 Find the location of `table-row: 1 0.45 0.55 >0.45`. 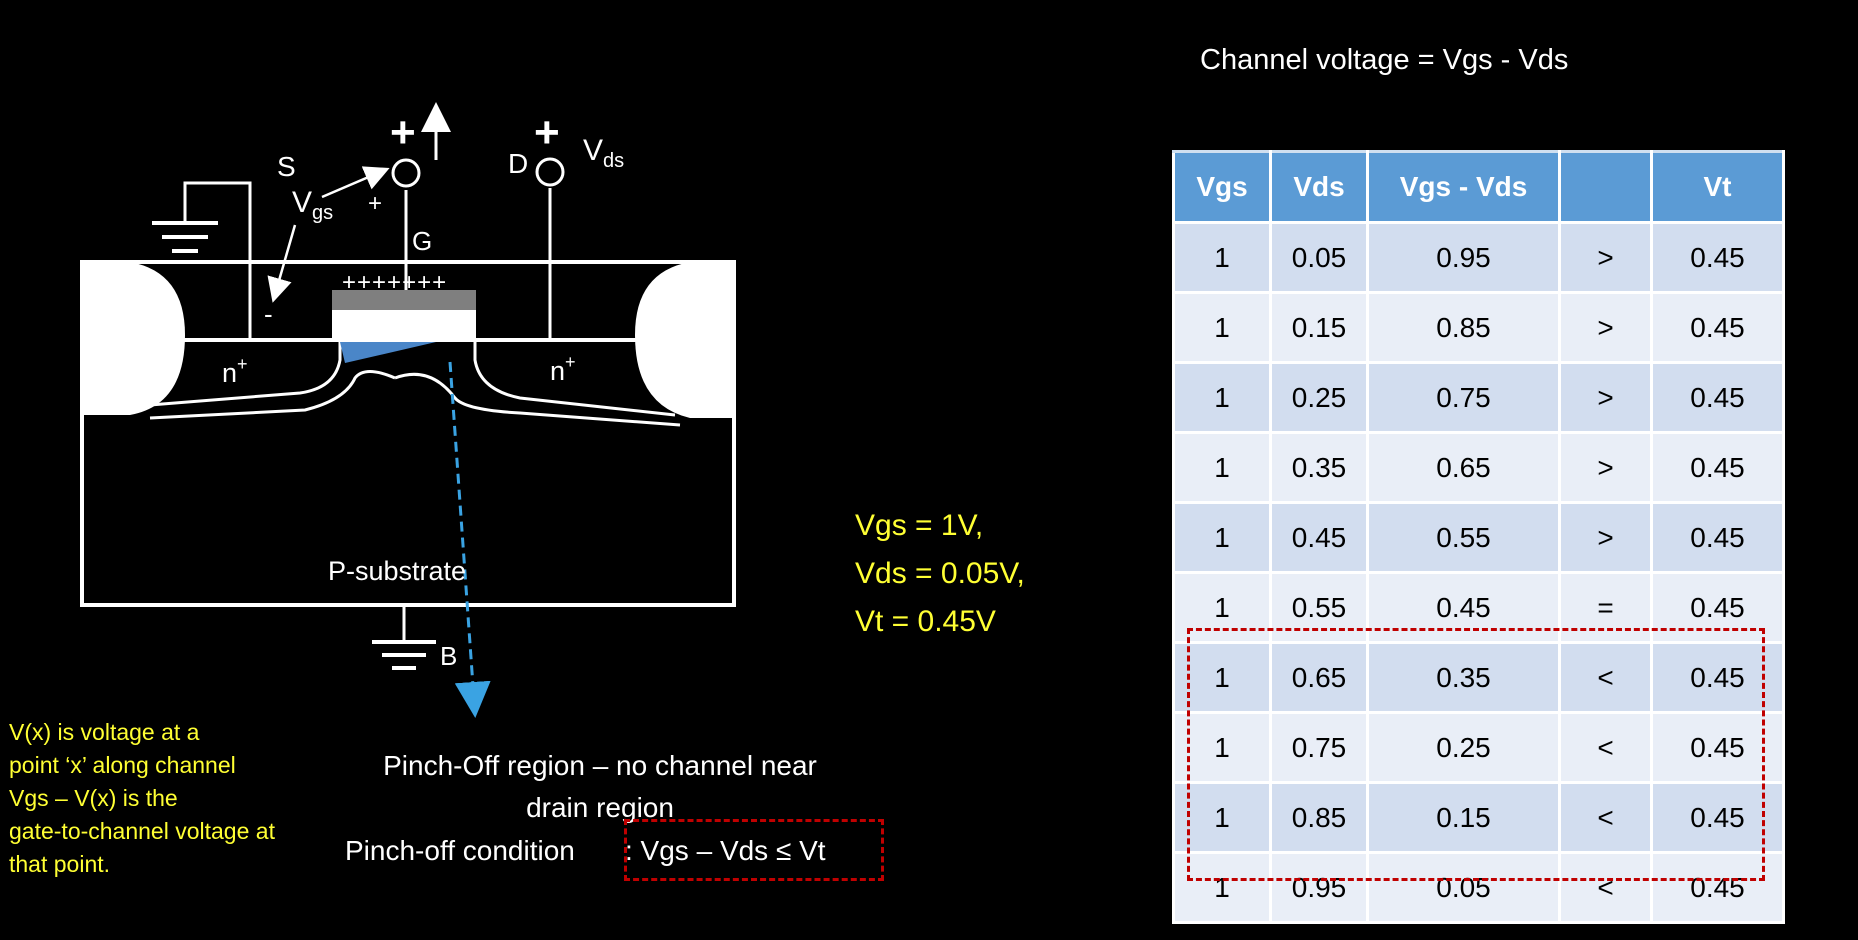

table-row: 1 0.45 0.55 >0.45 is located at coordinates (1478, 537).